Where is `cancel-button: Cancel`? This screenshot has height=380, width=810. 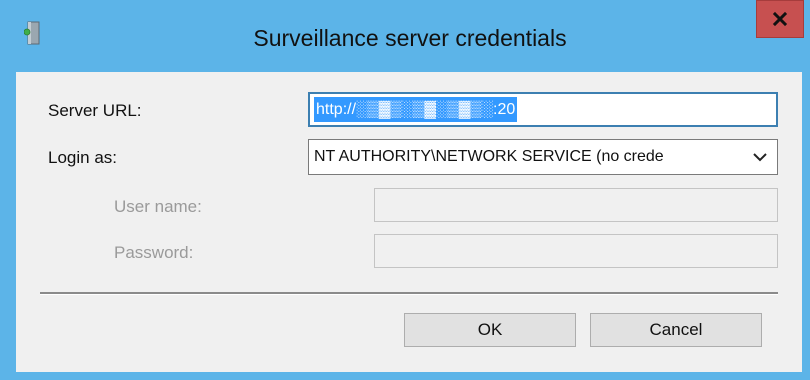
cancel-button: Cancel is located at coordinates (676, 330).